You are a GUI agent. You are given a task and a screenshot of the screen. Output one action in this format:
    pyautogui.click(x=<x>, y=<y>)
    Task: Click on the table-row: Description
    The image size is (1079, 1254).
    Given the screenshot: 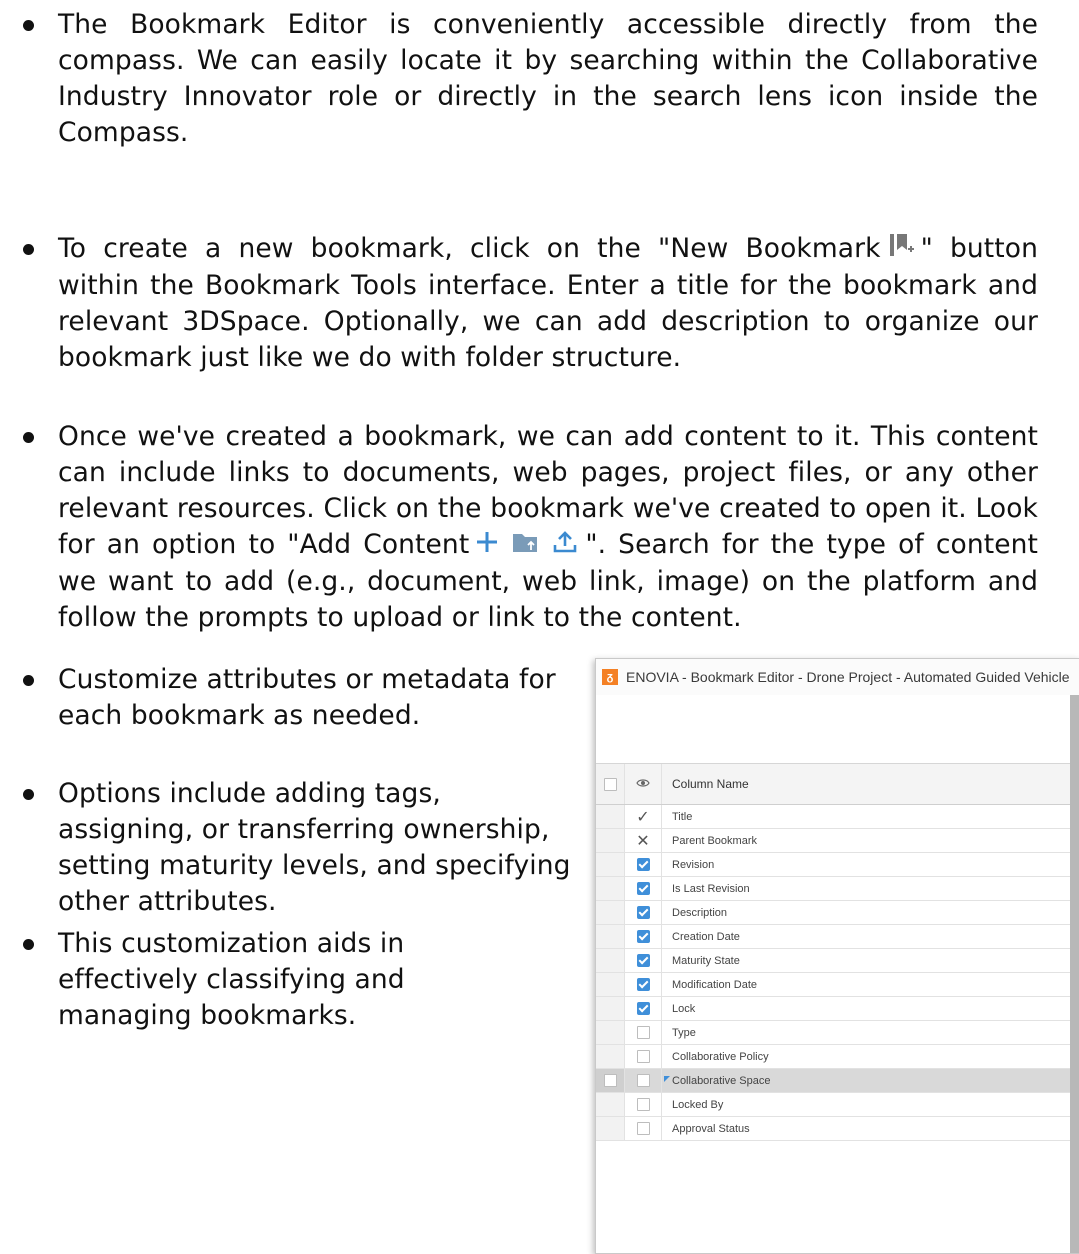 What is the action you would take?
    pyautogui.click(x=833, y=913)
    